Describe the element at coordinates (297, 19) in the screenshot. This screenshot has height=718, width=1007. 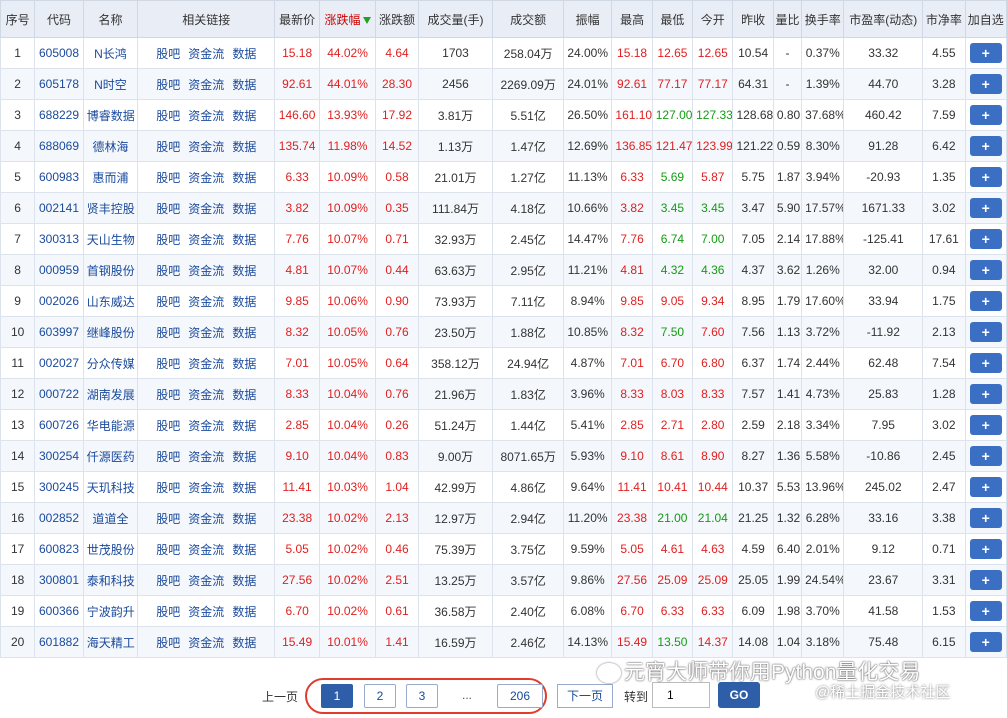
I see `column-header: 最新价` at that location.